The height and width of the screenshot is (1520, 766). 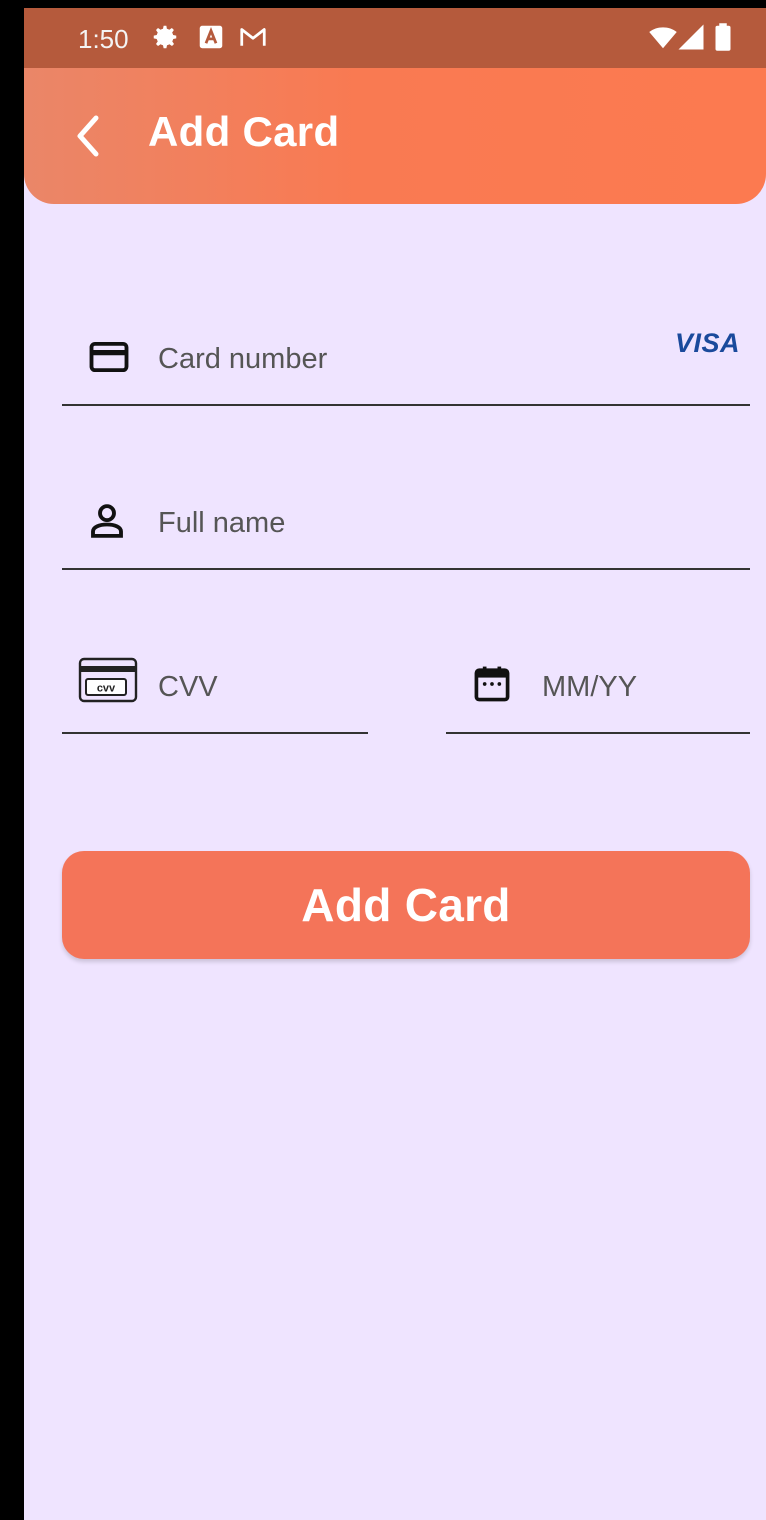 What do you see at coordinates (106, 689) in the screenshot?
I see `cvv-icon-text: cvv` at bounding box center [106, 689].